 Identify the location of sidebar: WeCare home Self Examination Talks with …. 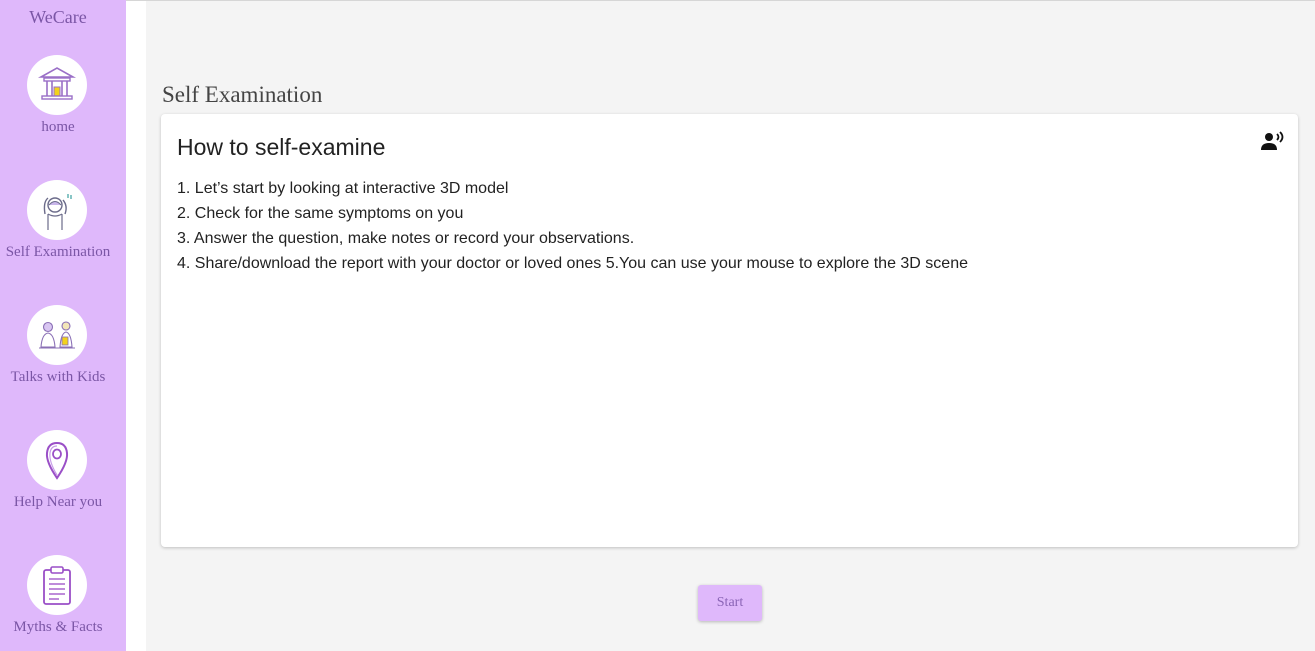
(63, 325).